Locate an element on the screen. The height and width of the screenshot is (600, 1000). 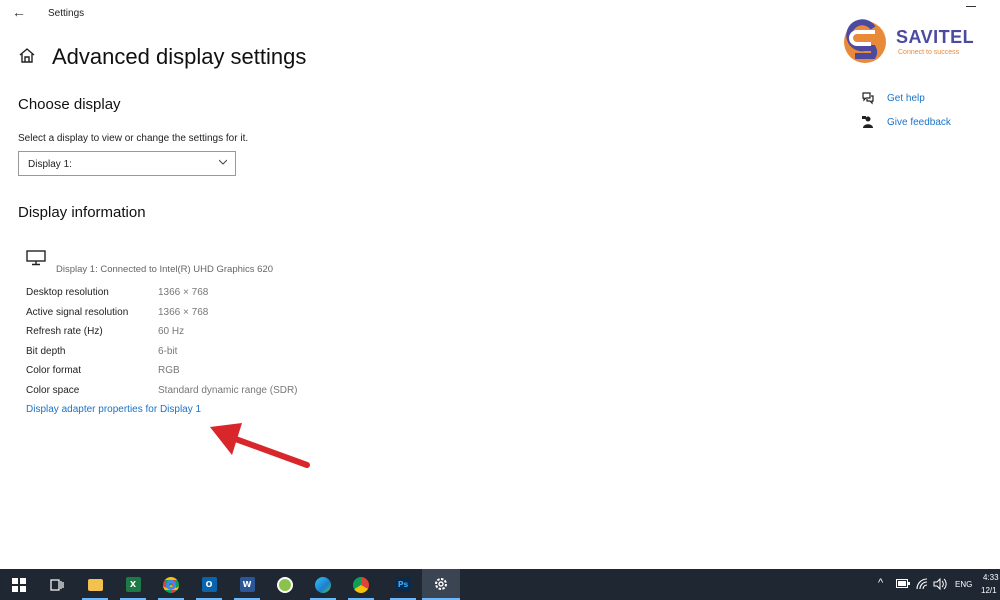
volume-icon is located at coordinates (940, 584).